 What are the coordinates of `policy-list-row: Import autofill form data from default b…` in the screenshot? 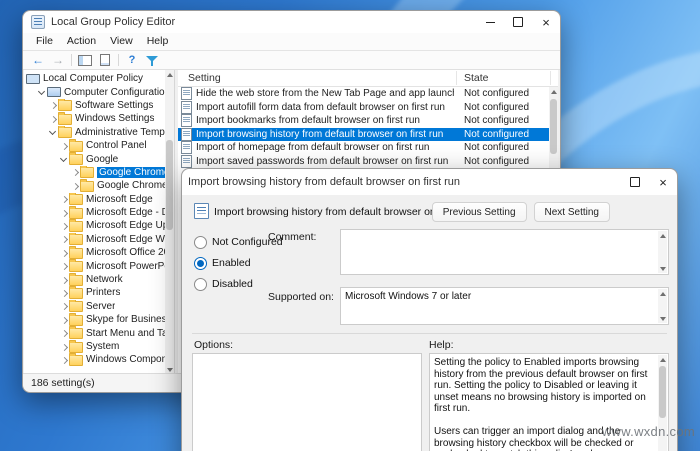 It's located at (363, 107).